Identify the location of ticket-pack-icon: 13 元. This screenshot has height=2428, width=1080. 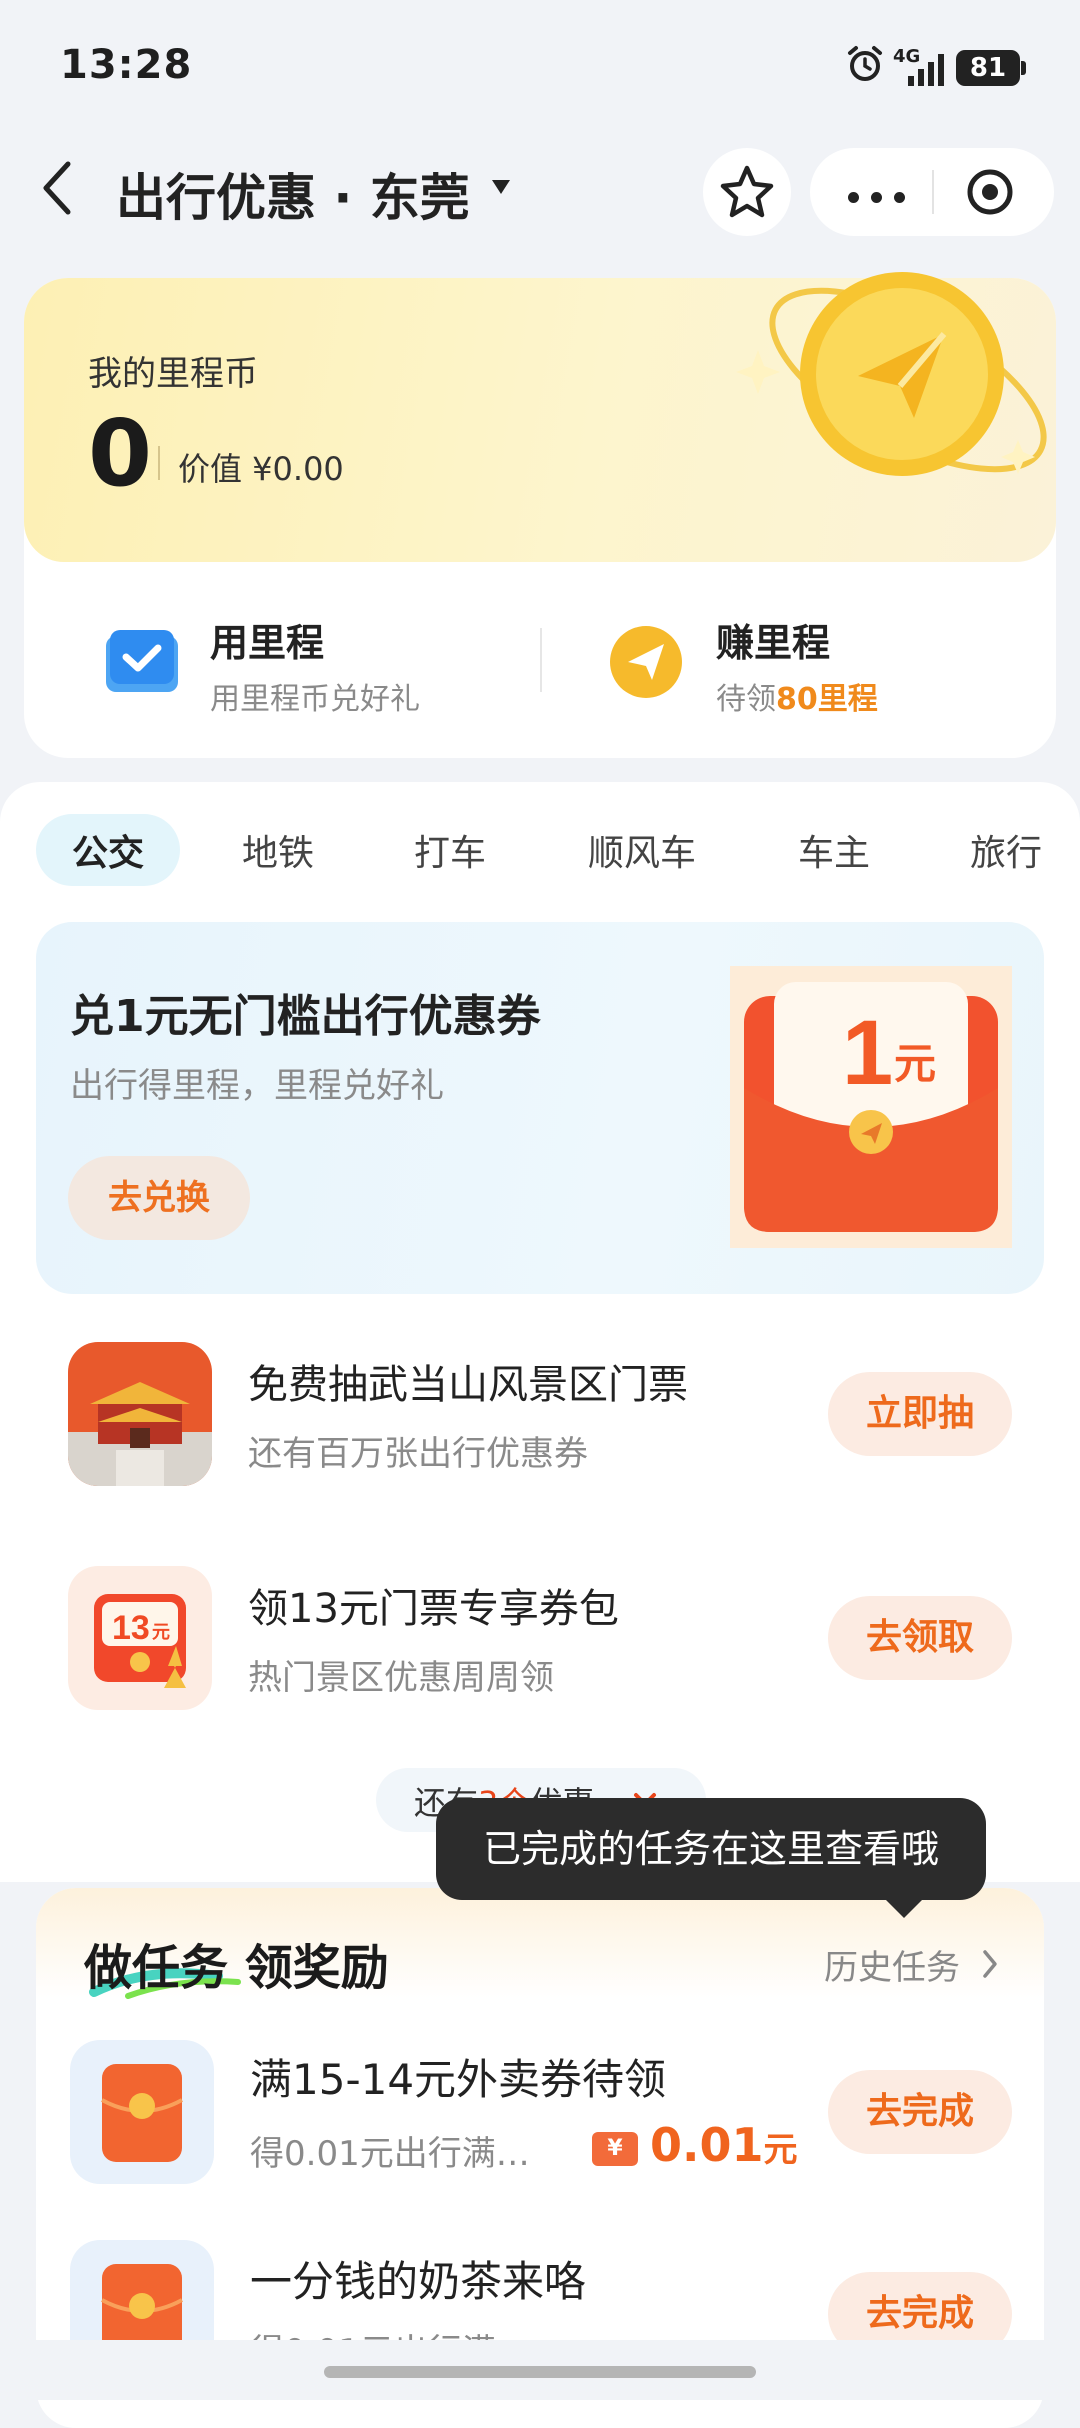
(140, 1638).